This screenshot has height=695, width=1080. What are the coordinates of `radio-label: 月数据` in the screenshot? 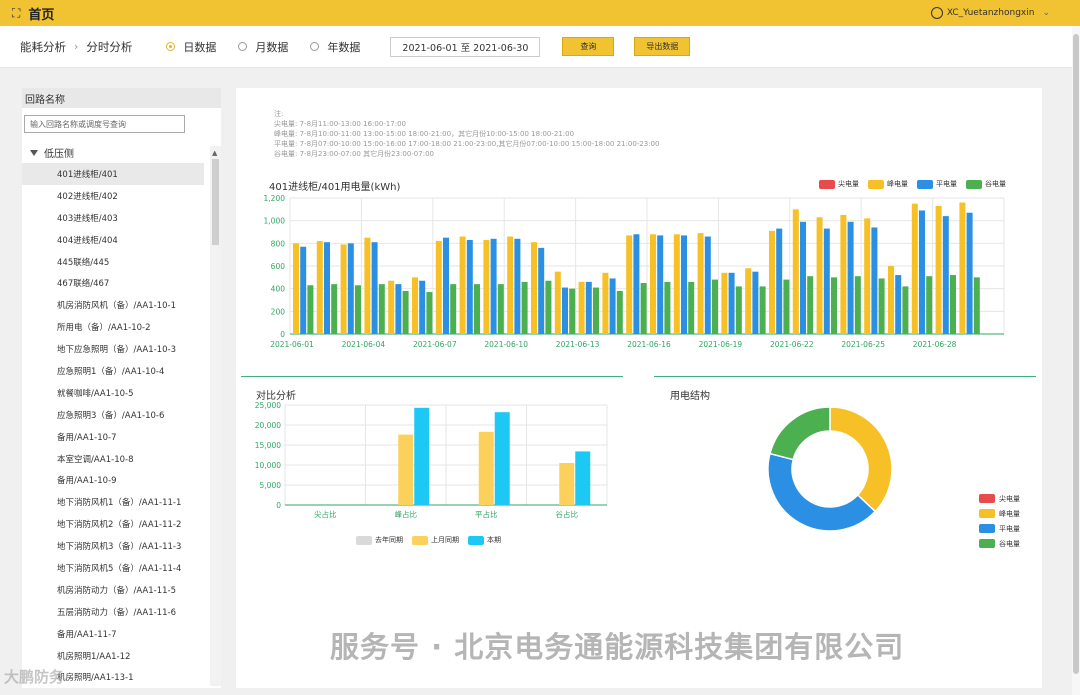 It's located at (272, 47).